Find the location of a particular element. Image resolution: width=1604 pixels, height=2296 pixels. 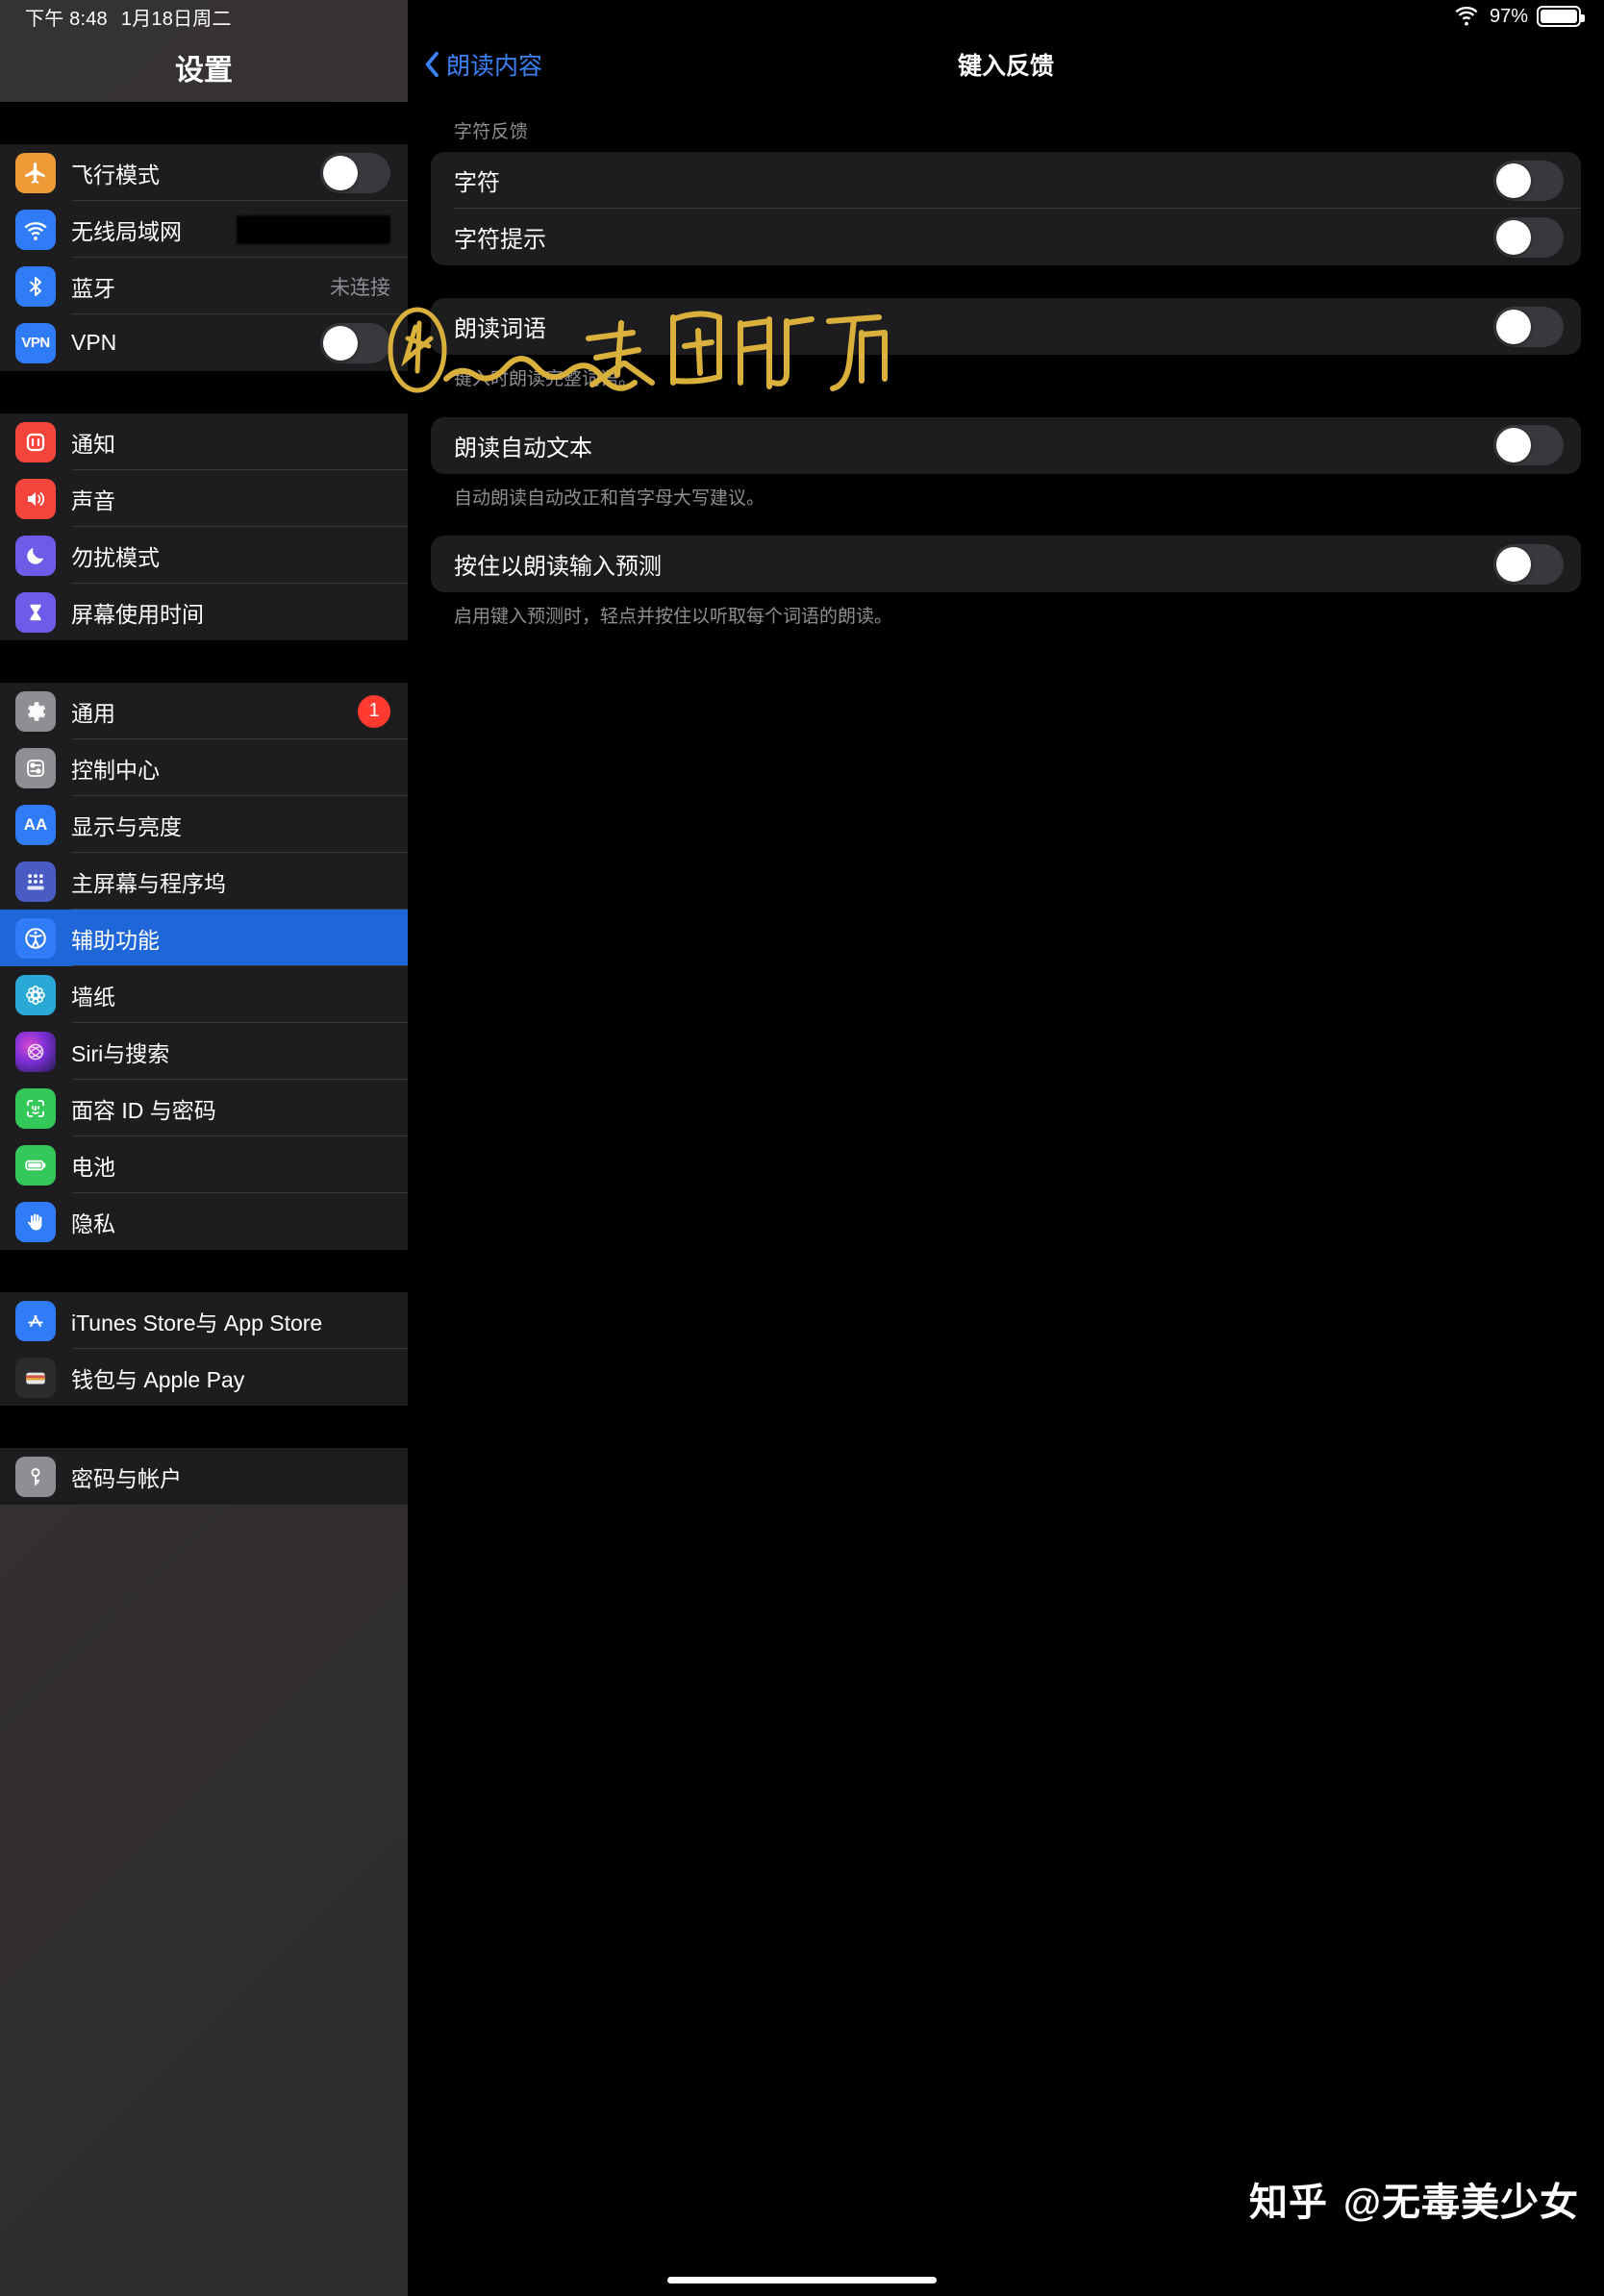

sidebar-group-accounts: 密码与帐户 is located at coordinates (204, 1476).